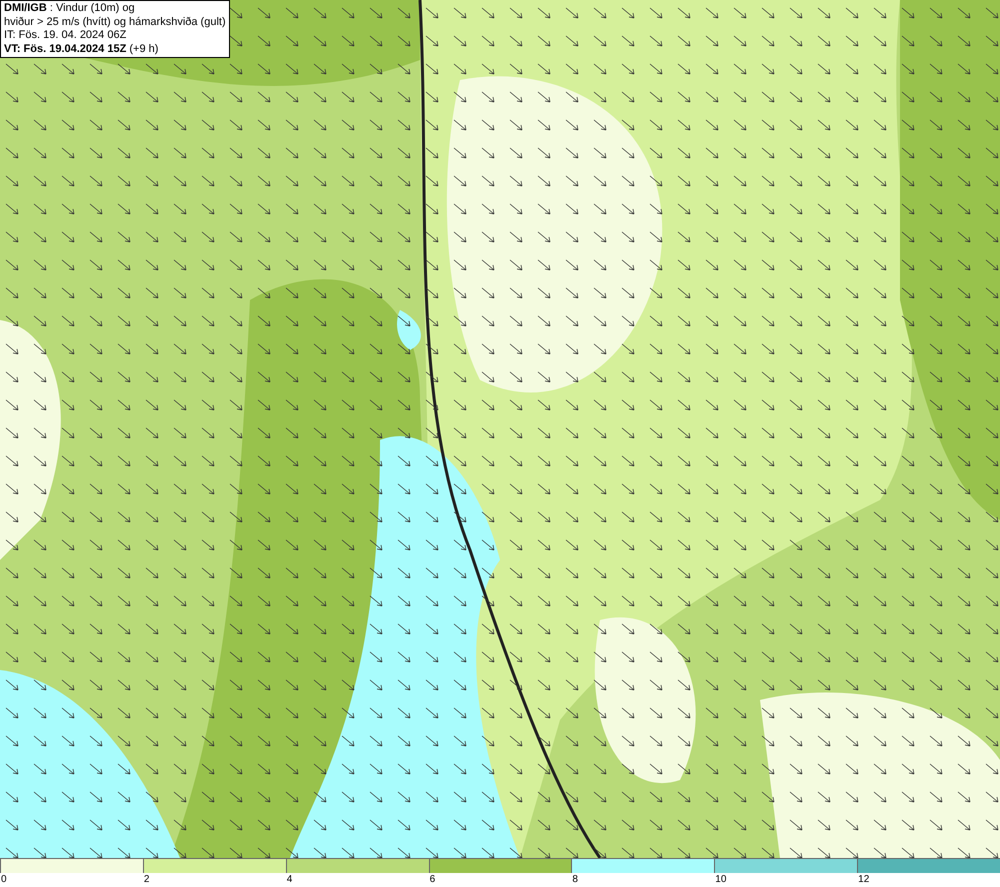 The height and width of the screenshot is (887, 1000). What do you see at coordinates (146, 879) in the screenshot?
I see `legend-label: 2` at bounding box center [146, 879].